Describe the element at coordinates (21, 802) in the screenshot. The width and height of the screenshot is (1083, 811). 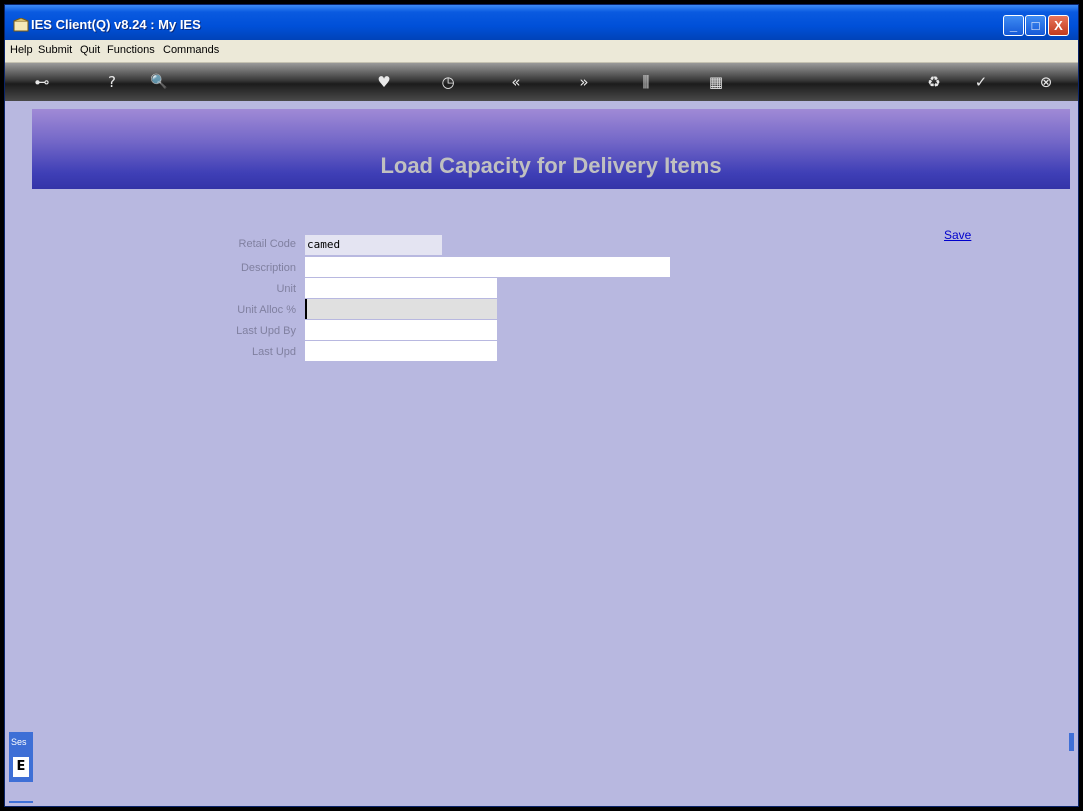
I see `bottom-indicator` at that location.